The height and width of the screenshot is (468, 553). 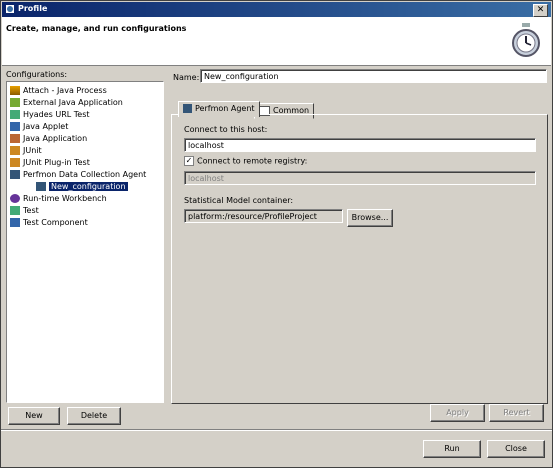 What do you see at coordinates (239, 200) in the screenshot?
I see `container-label: Statistical Model container:` at bounding box center [239, 200].